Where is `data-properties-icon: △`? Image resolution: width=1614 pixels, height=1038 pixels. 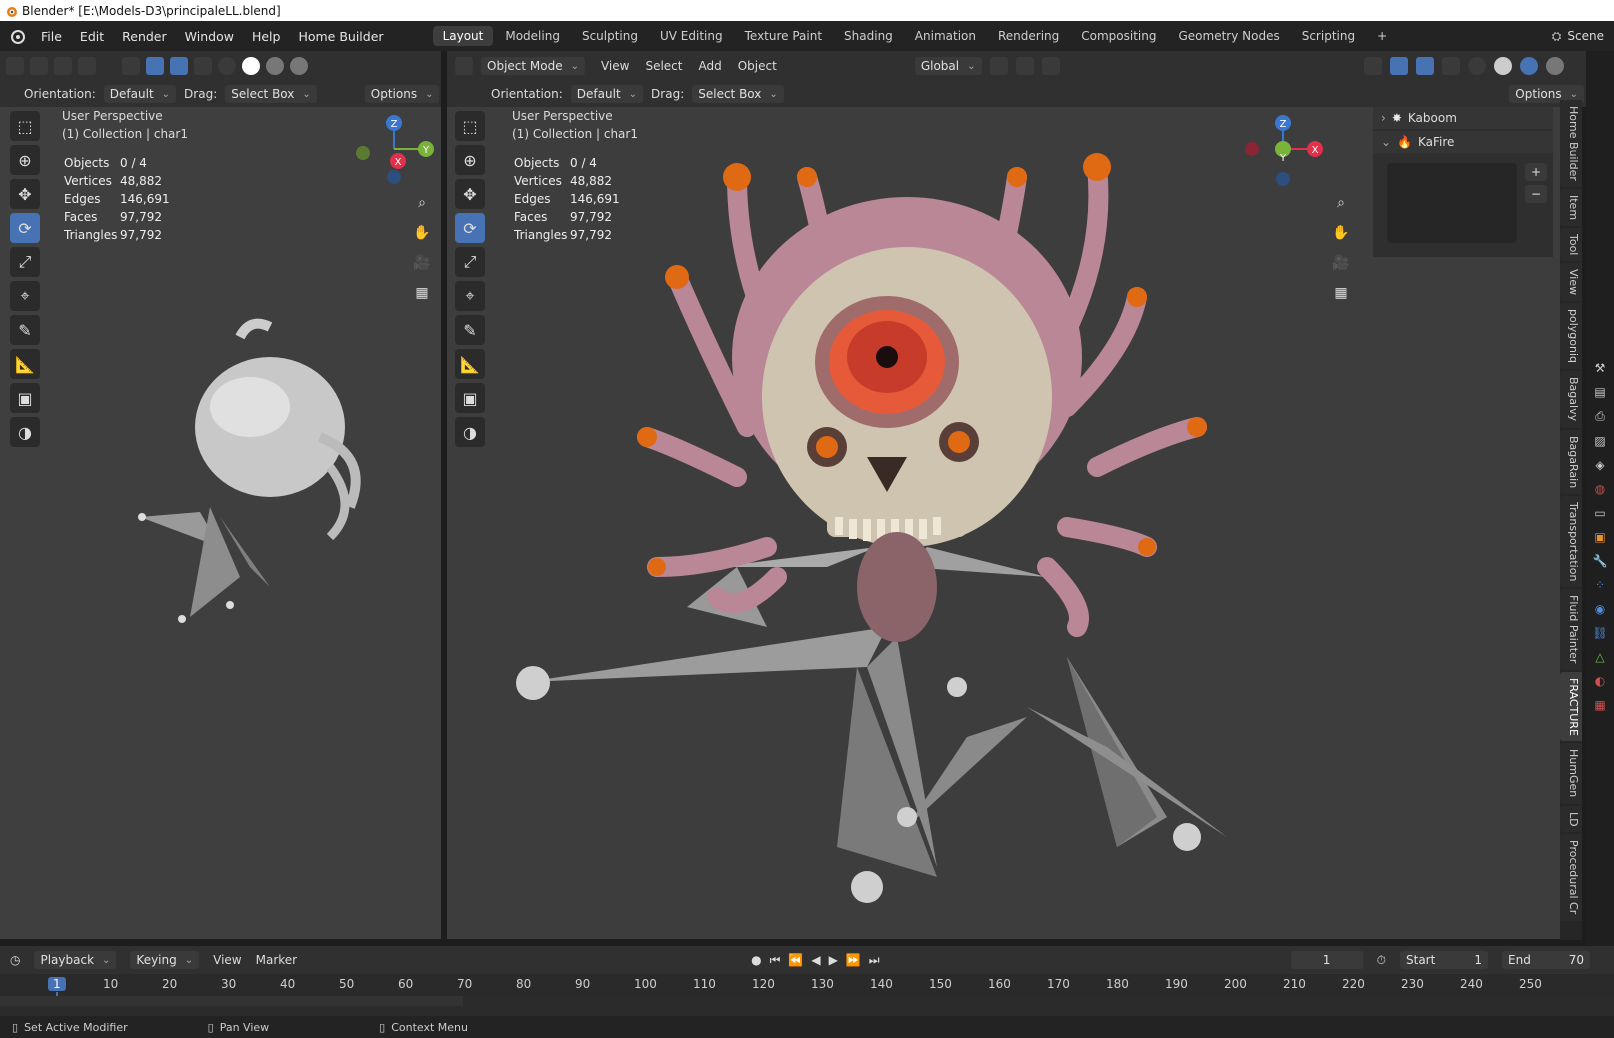 data-properties-icon: △ is located at coordinates (1599, 657).